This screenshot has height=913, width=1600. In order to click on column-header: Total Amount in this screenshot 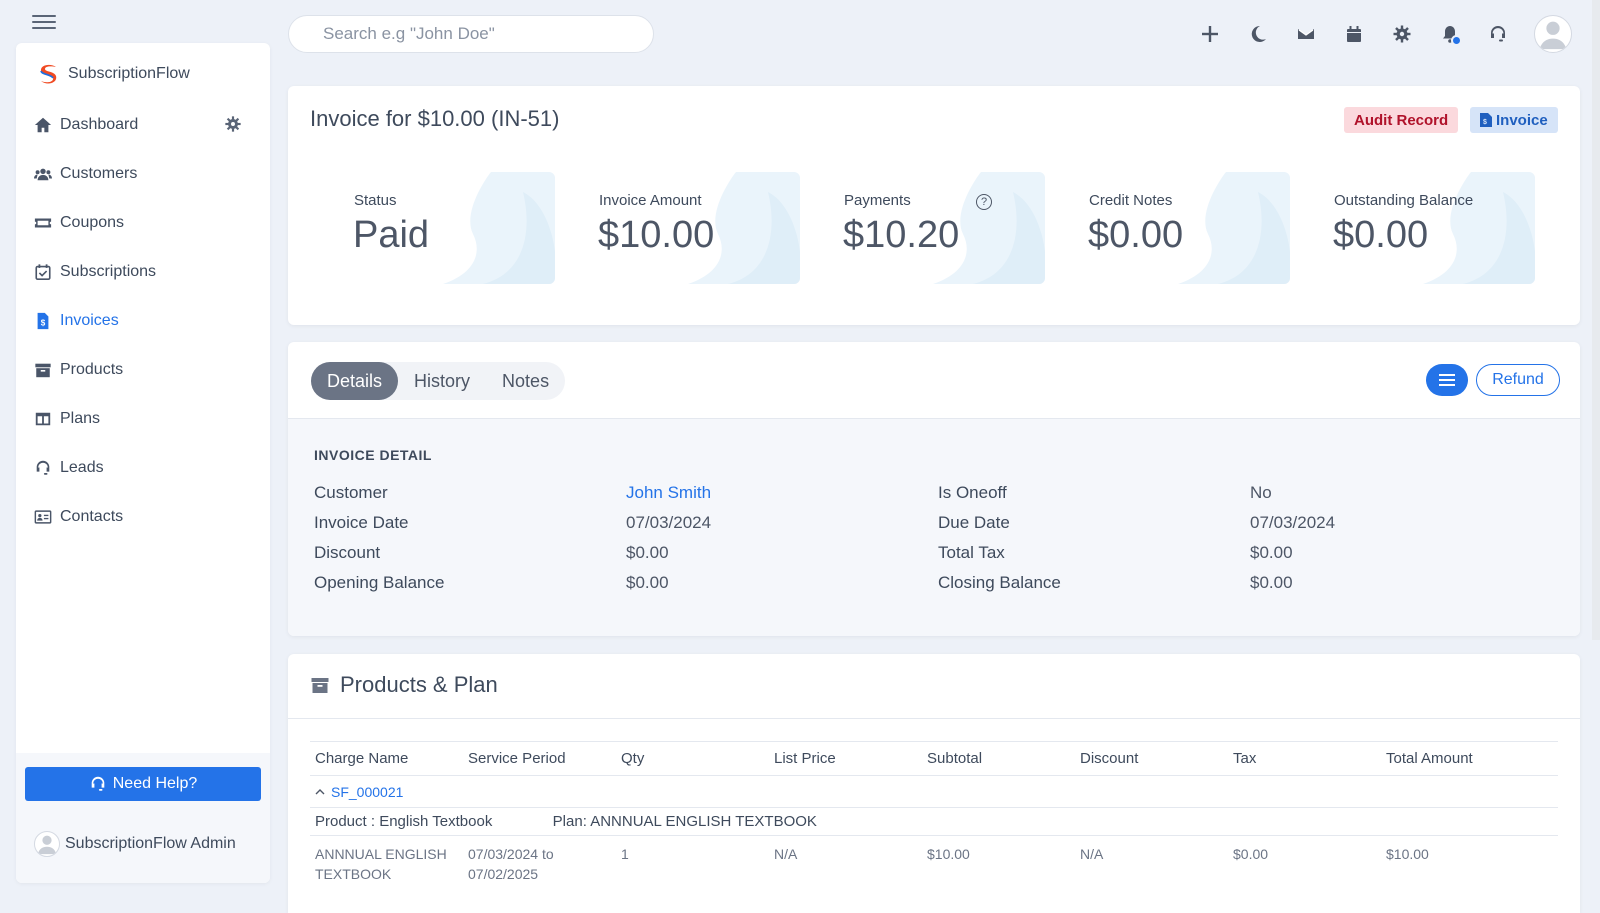, I will do `click(1469, 758)`.